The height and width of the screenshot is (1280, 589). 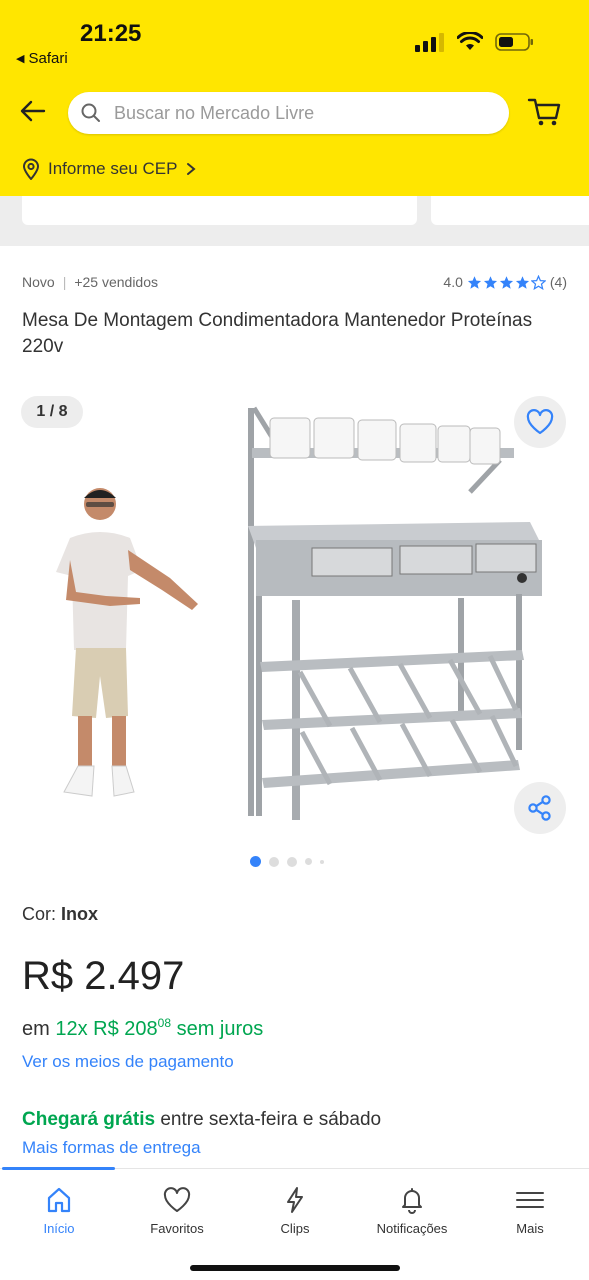 What do you see at coordinates (113, 168) in the screenshot?
I see `cep-label: Informe seu CEP` at bounding box center [113, 168].